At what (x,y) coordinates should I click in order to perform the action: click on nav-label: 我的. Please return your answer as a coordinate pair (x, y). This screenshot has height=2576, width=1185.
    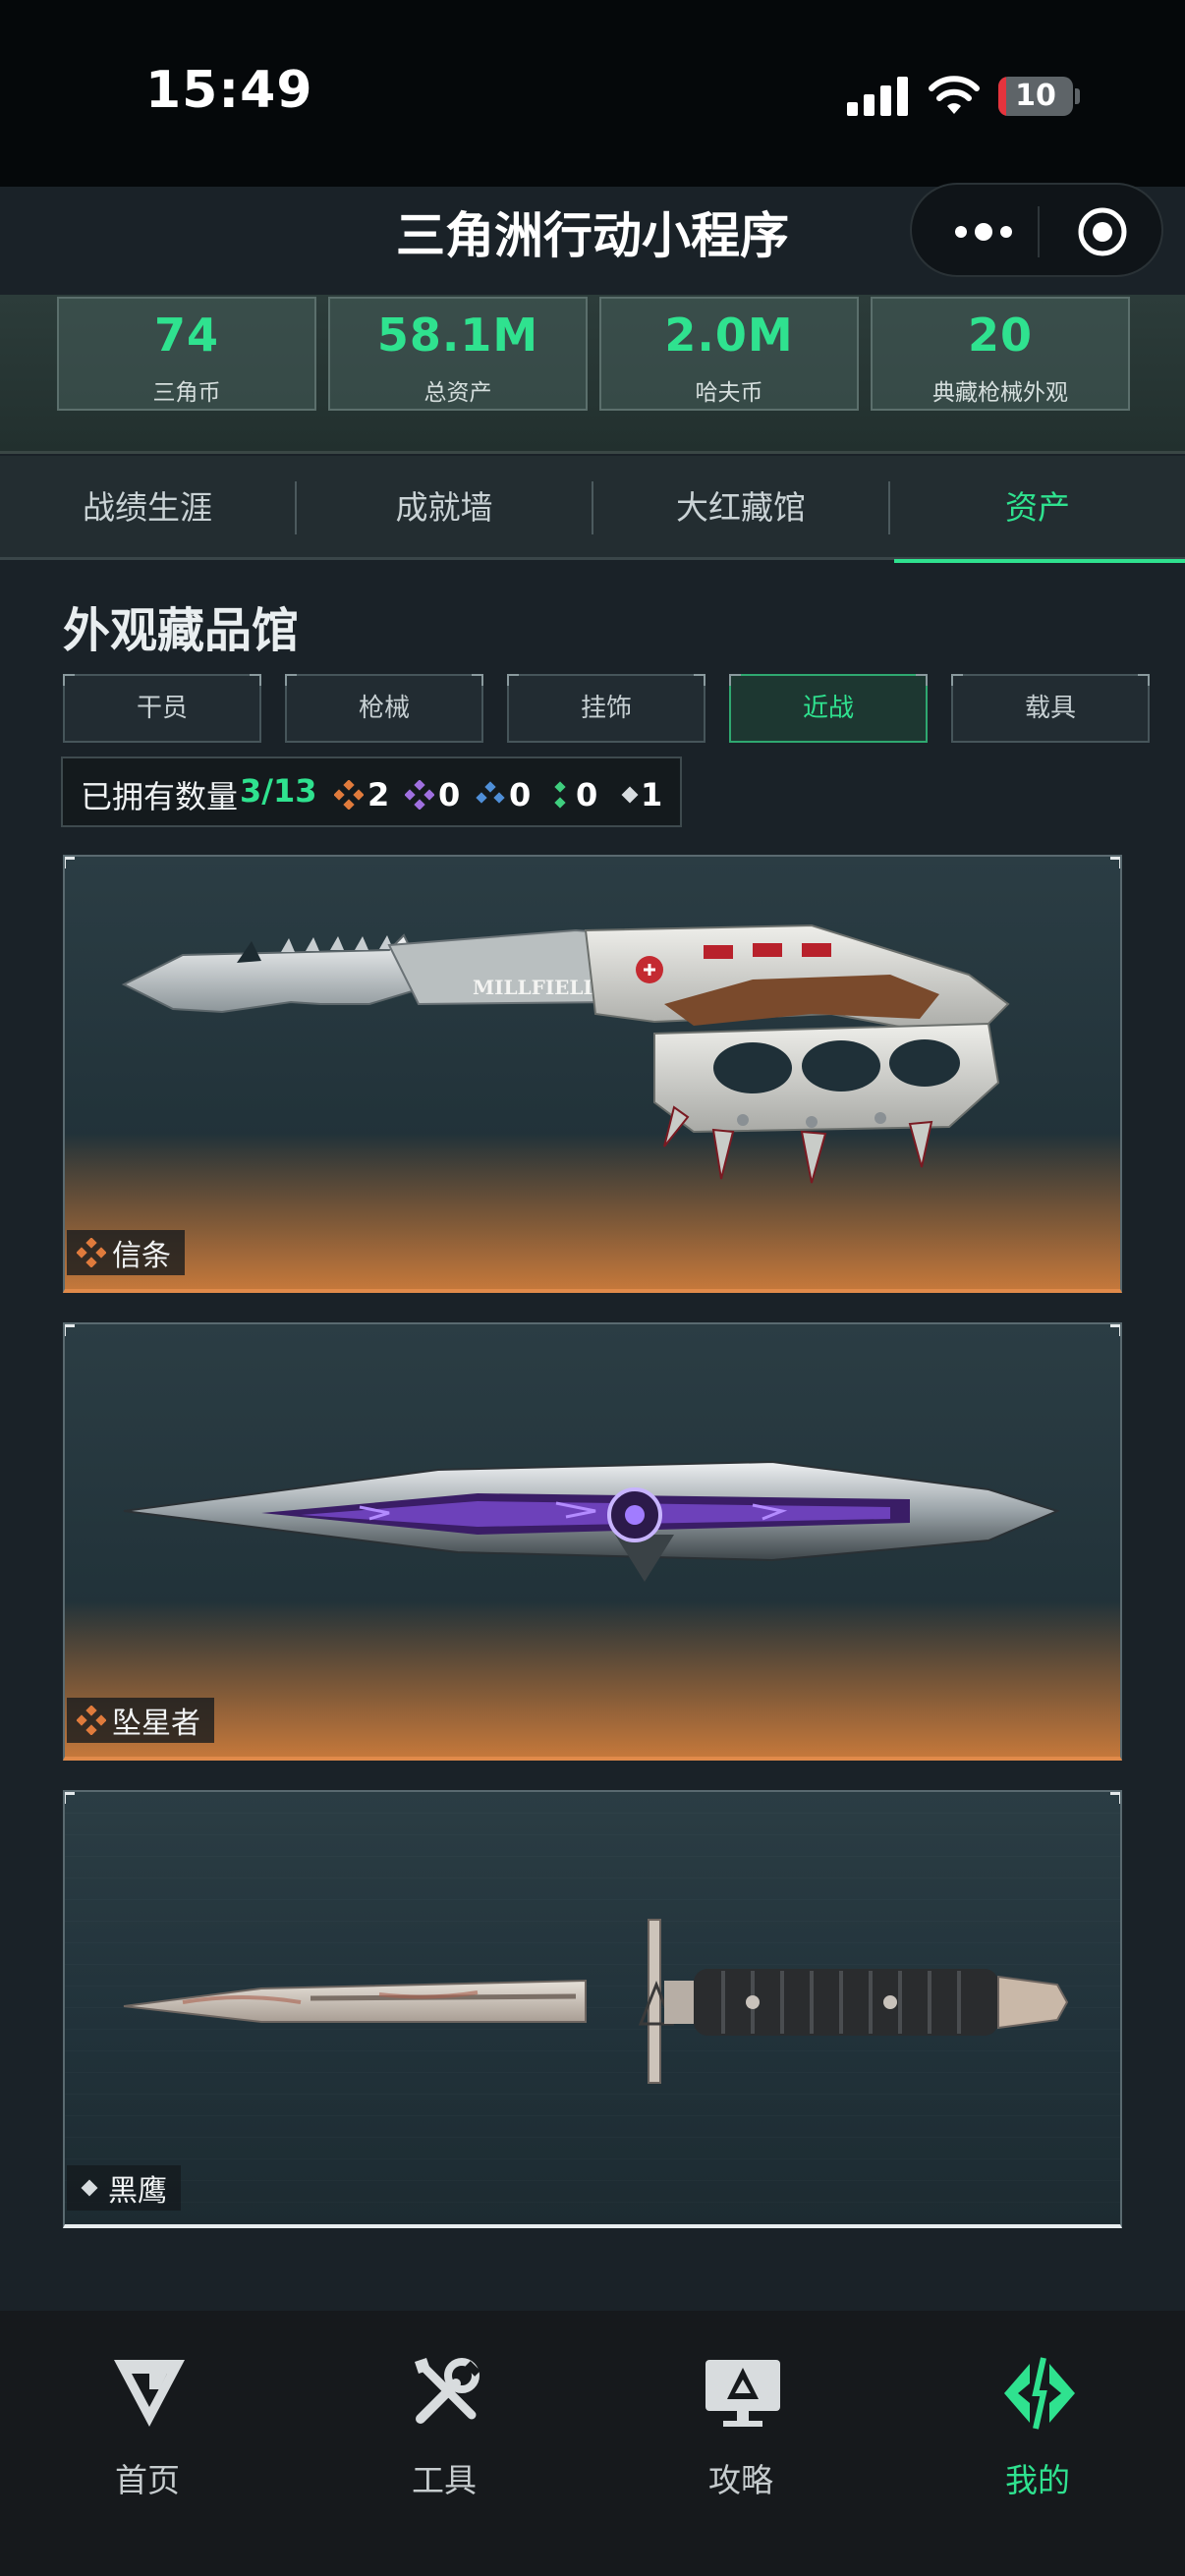
    Looking at the image, I should click on (1038, 2480).